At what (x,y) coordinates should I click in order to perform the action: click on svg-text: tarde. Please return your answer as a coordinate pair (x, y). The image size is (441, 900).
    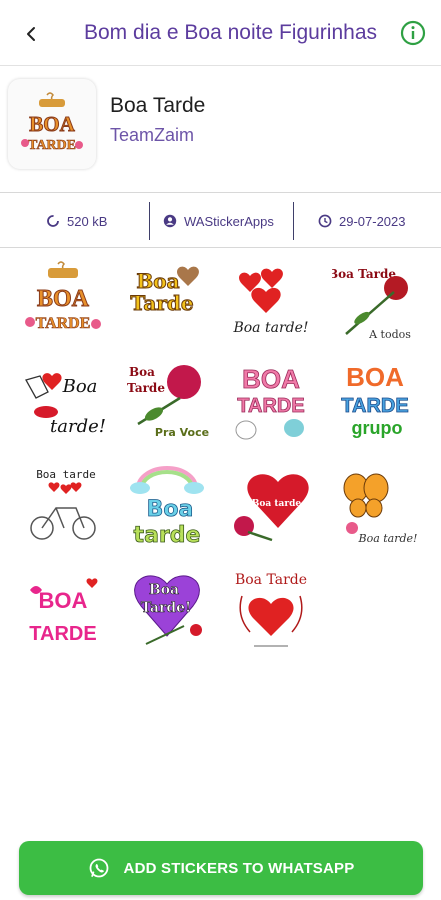
    Looking at the image, I should click on (167, 535).